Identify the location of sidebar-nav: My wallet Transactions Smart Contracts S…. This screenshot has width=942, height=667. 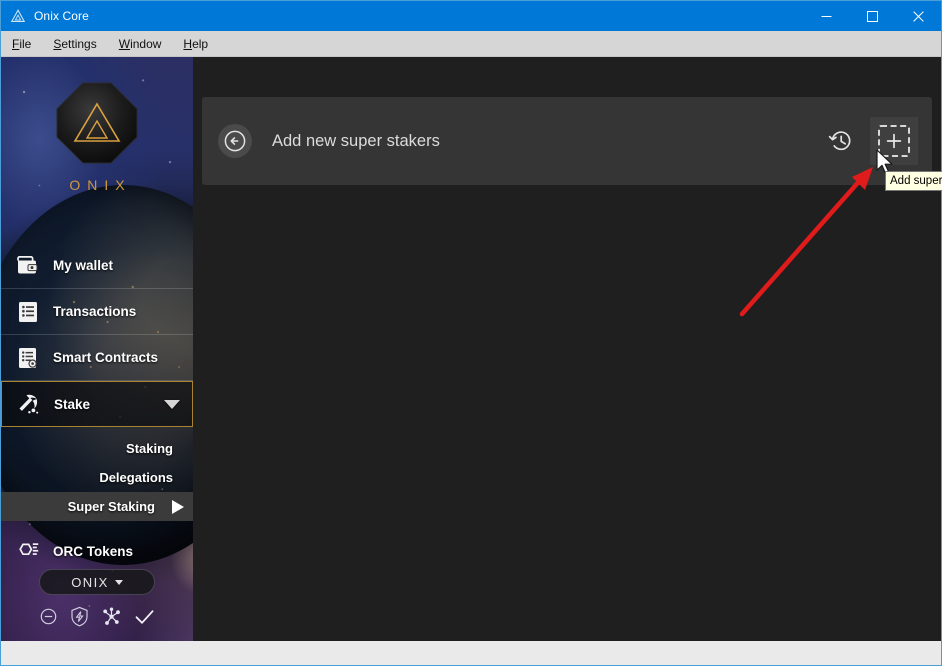
(97, 408).